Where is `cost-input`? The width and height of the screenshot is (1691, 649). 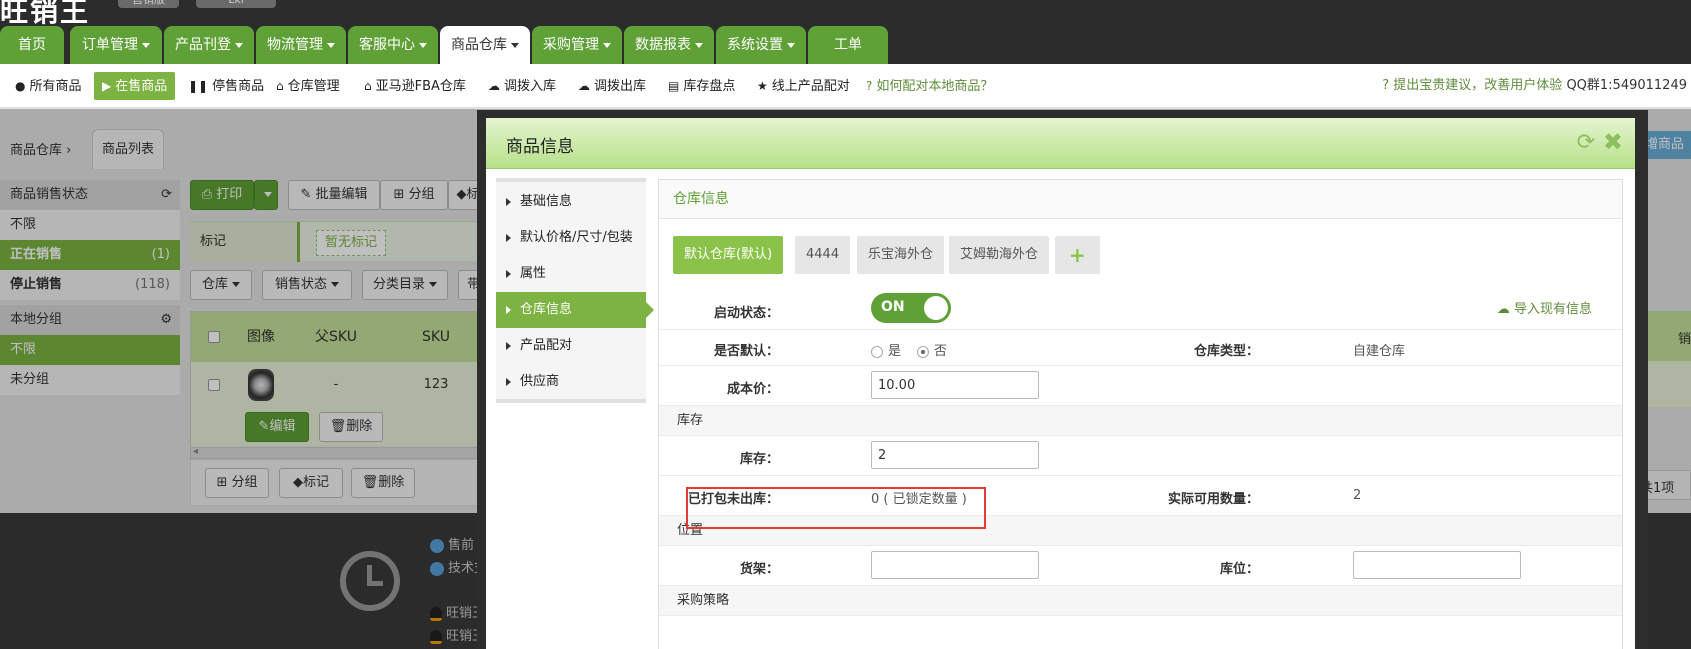
cost-input is located at coordinates (955, 385).